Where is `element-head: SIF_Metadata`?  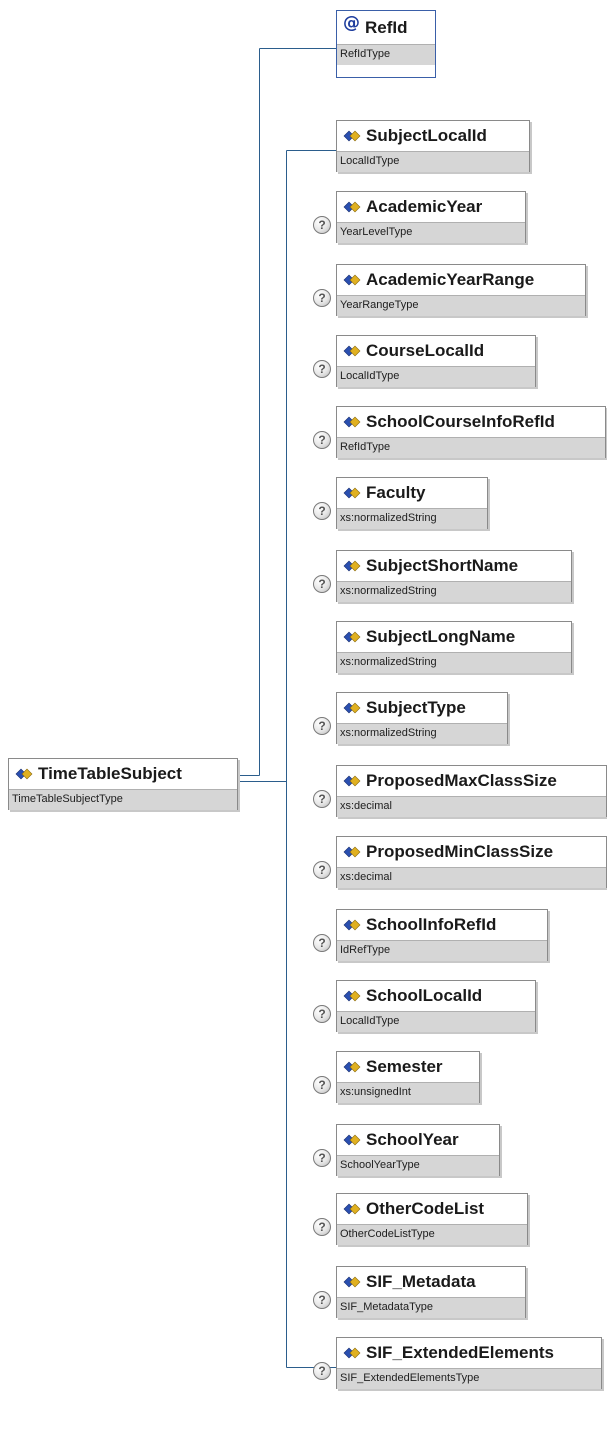 element-head: SIF_Metadata is located at coordinates (431, 1282).